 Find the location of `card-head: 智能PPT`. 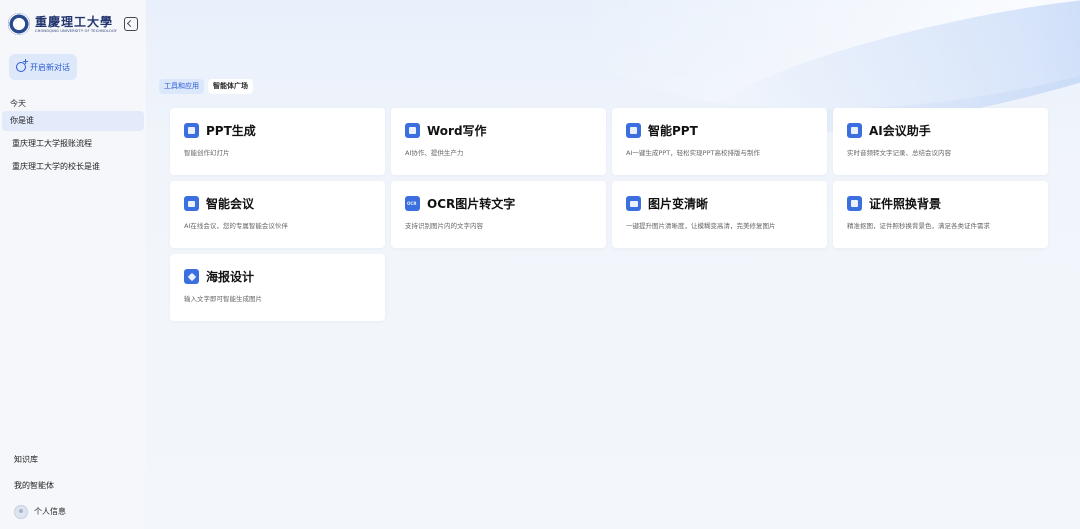

card-head: 智能PPT is located at coordinates (726, 130).